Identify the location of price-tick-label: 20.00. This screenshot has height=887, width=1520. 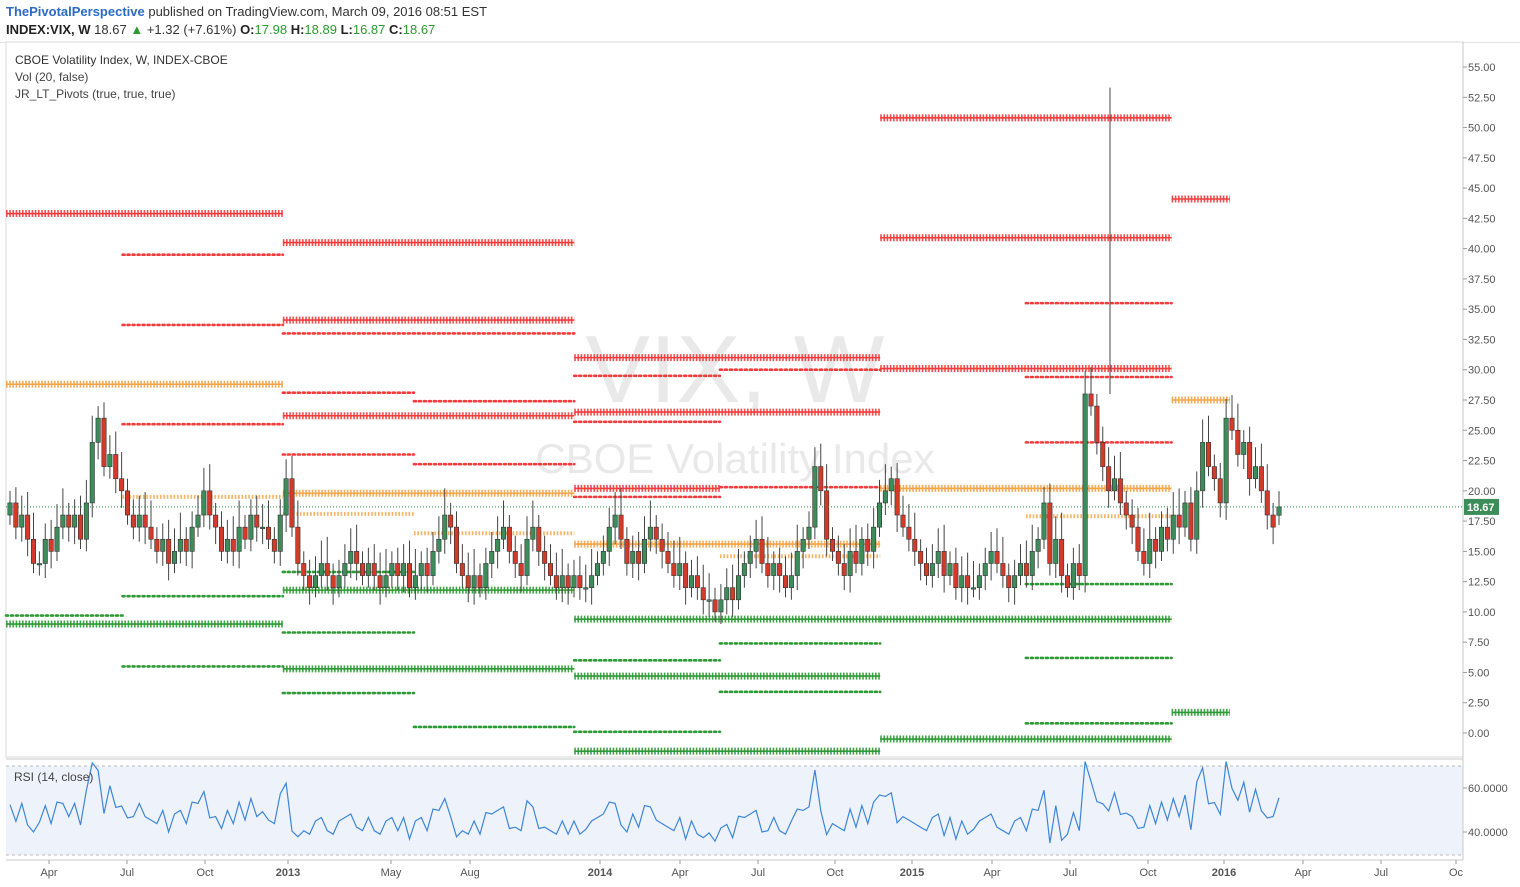
(1482, 492).